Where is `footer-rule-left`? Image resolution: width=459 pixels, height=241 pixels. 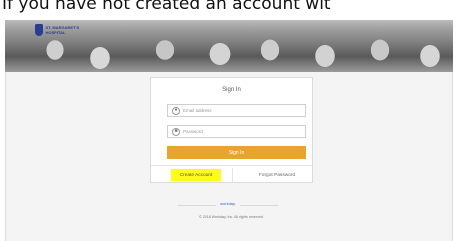 footer-rule-left is located at coordinates (197, 205).